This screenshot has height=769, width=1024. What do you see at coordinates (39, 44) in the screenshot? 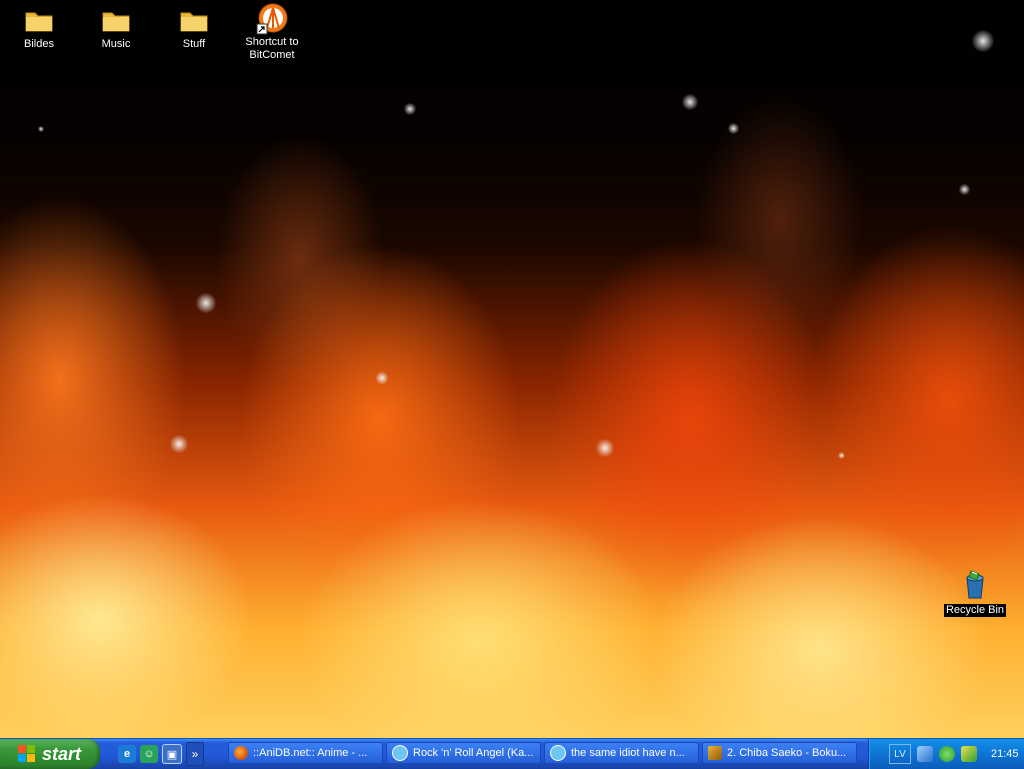
I see `desktop-icon-label: Bildes` at bounding box center [39, 44].